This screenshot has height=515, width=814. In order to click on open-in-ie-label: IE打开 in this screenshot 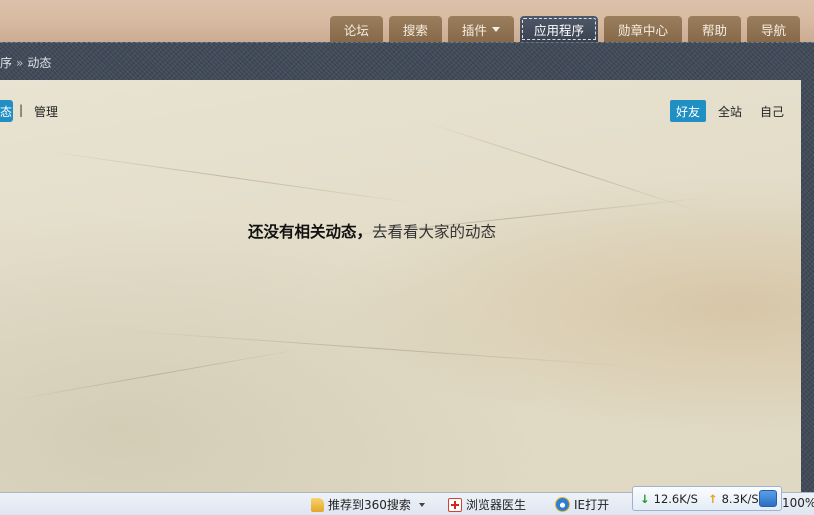, I will do `click(592, 505)`.